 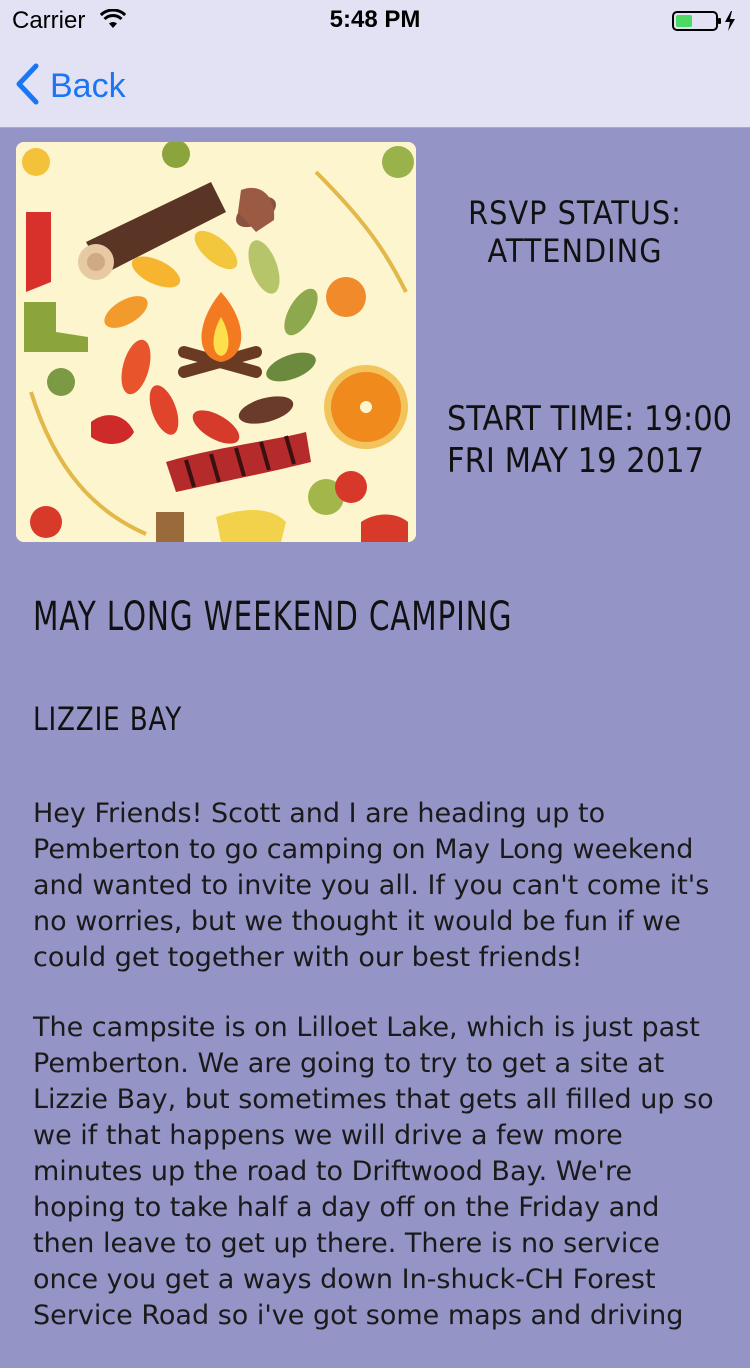 What do you see at coordinates (705, 23) in the screenshot?
I see `battery-icon` at bounding box center [705, 23].